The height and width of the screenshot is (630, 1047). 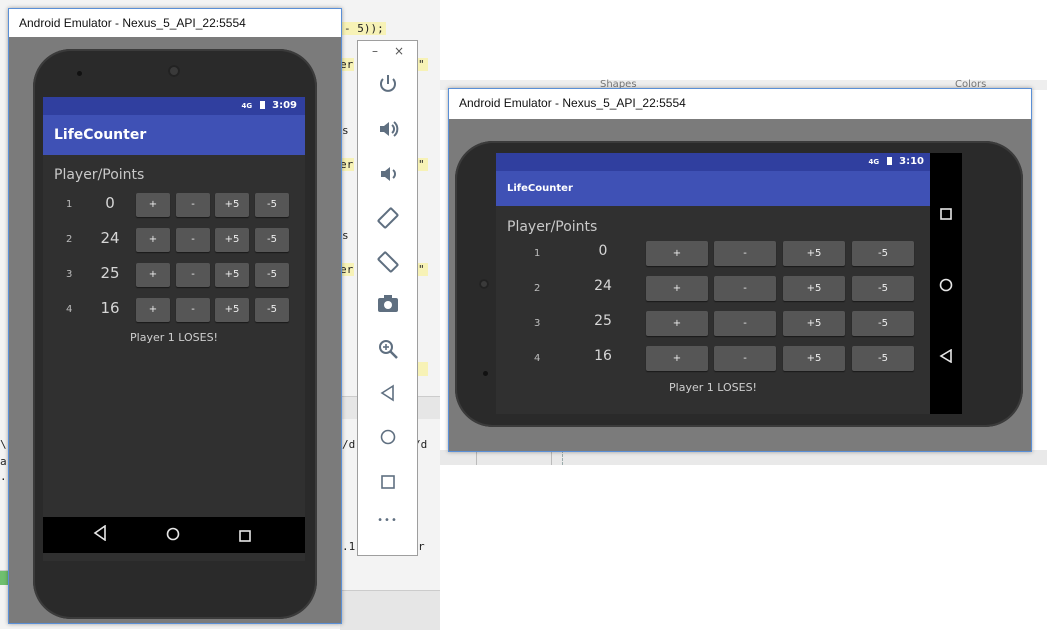 I want to click on player-row: 1 0 + - +5 -5, so click(x=174, y=205).